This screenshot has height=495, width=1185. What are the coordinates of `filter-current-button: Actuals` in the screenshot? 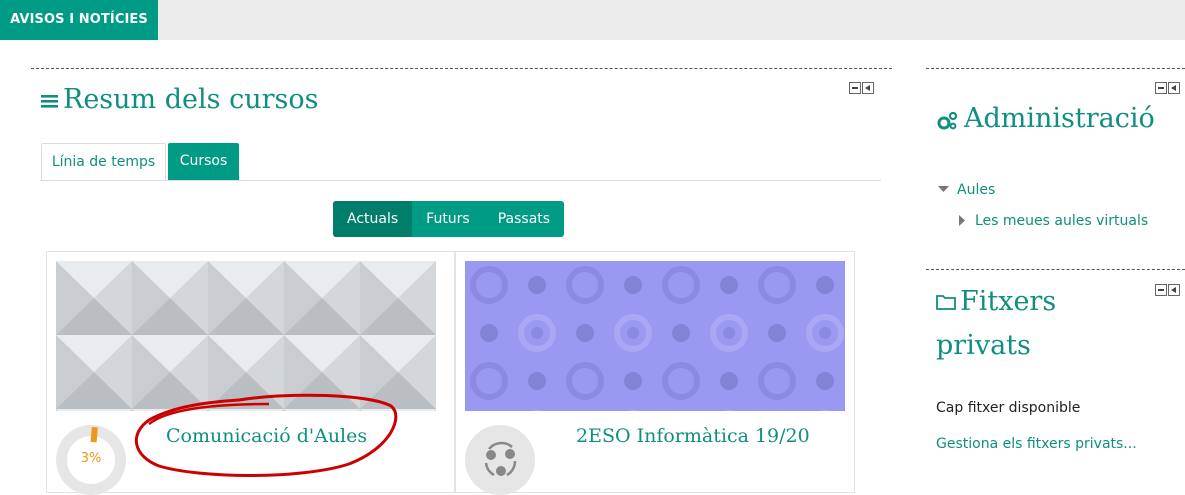 It's located at (373, 219).